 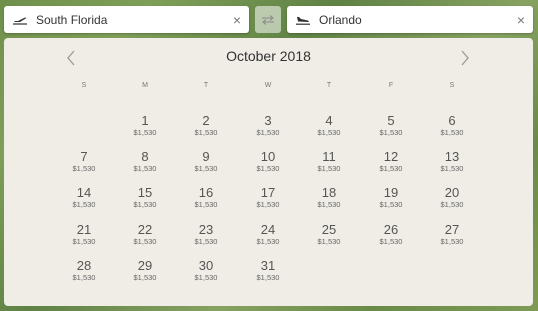 I want to click on calendar-day: 11 $1,530, so click(x=329, y=161).